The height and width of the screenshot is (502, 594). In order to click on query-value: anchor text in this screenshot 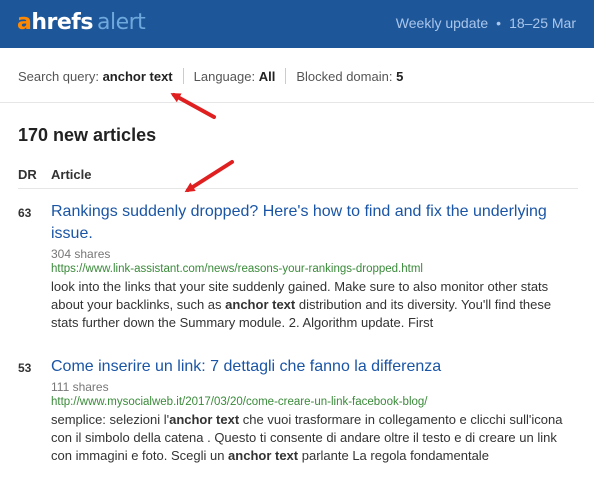, I will do `click(137, 76)`.